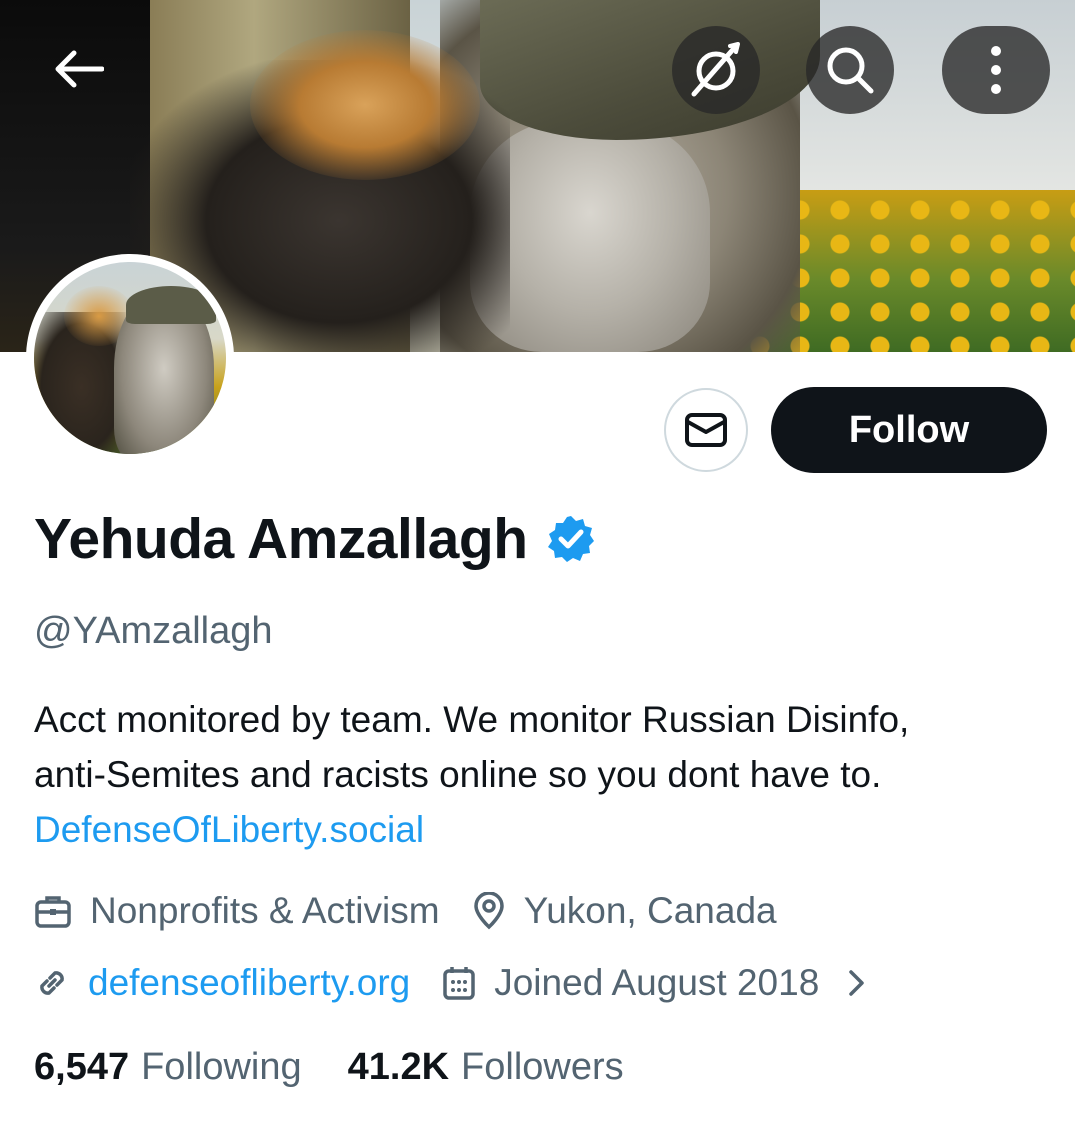  I want to click on location-pin-icon, so click(488, 911).